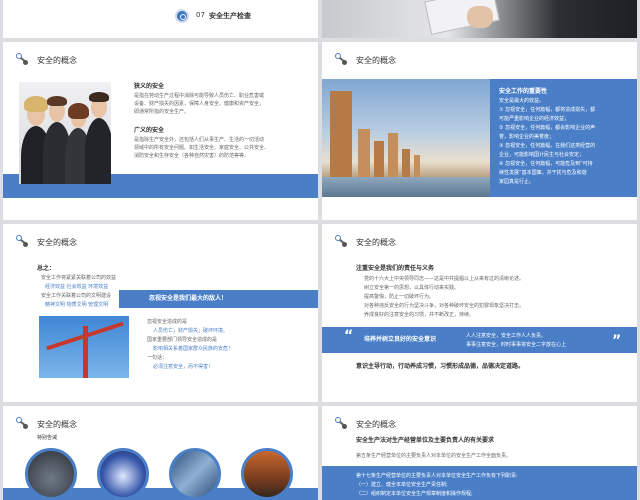 The width and height of the screenshot is (640, 500). What do you see at coordinates (191, 331) in the screenshot?
I see `warning-item-2: 人员伤亡；财产损失；破坏环境。` at bounding box center [191, 331].